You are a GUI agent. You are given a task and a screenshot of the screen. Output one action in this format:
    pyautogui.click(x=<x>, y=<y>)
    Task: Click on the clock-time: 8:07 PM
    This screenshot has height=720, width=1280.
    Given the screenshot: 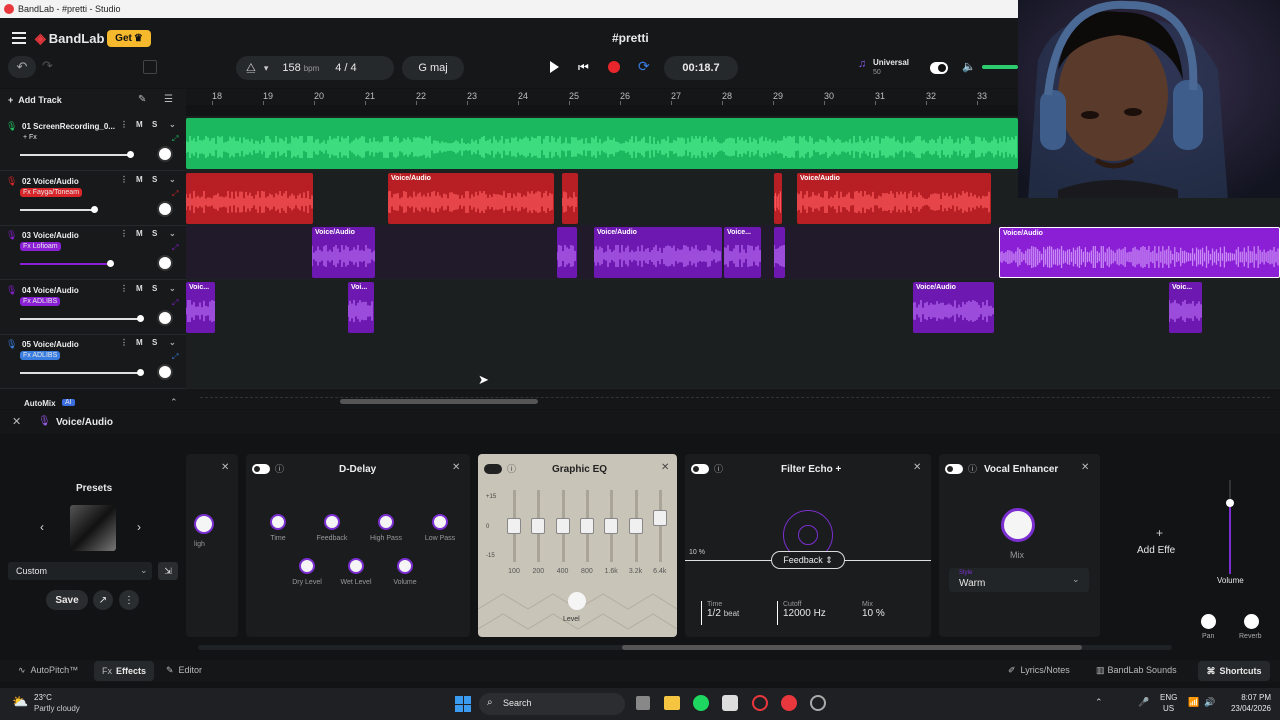 What is the action you would take?
    pyautogui.click(x=1249, y=697)
    